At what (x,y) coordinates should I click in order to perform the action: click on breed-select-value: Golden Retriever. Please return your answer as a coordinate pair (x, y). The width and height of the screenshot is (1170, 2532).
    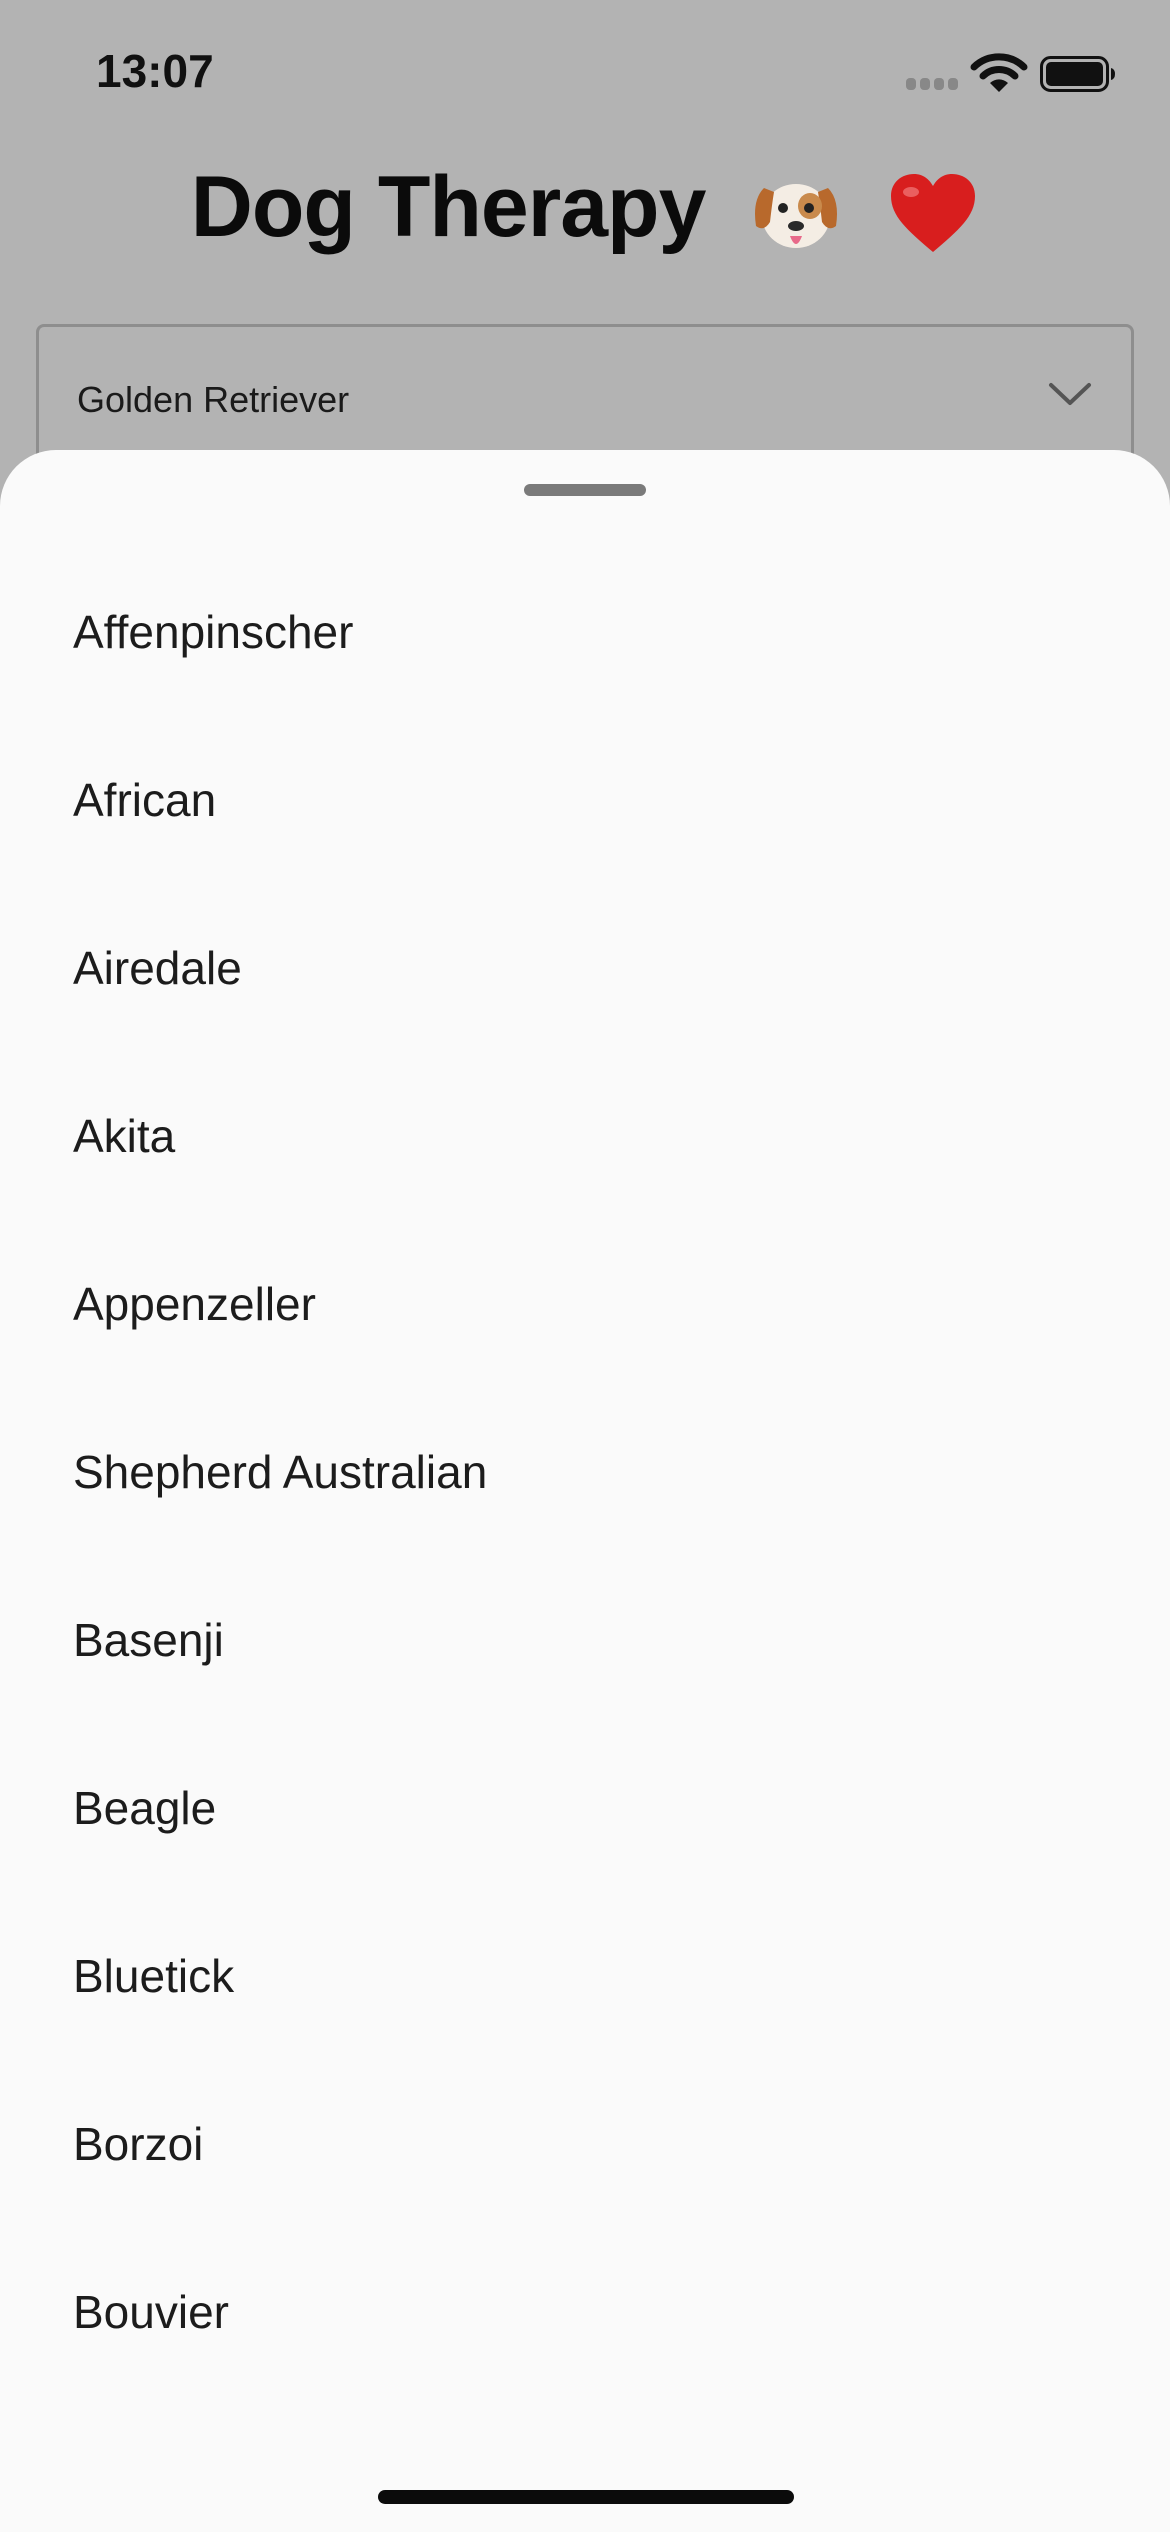
    Looking at the image, I should click on (213, 399).